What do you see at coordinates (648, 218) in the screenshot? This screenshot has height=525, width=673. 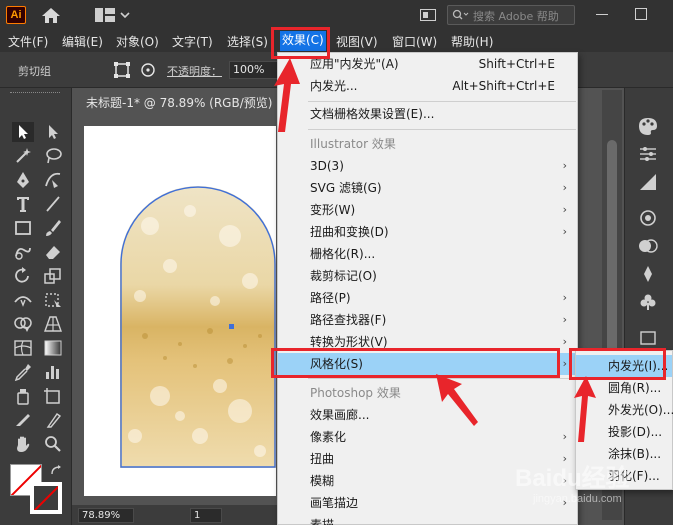 I see `appearance-icon` at bounding box center [648, 218].